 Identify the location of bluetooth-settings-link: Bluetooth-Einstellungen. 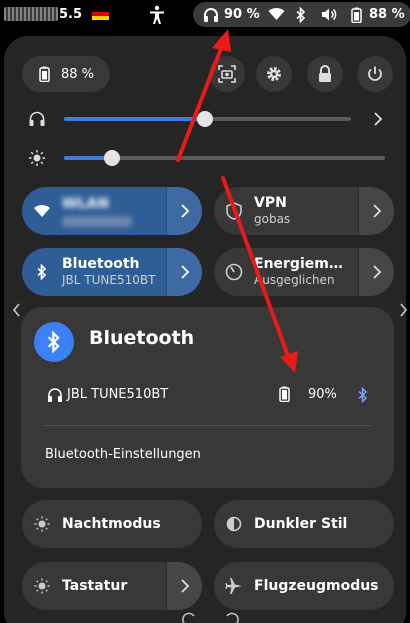
(123, 454).